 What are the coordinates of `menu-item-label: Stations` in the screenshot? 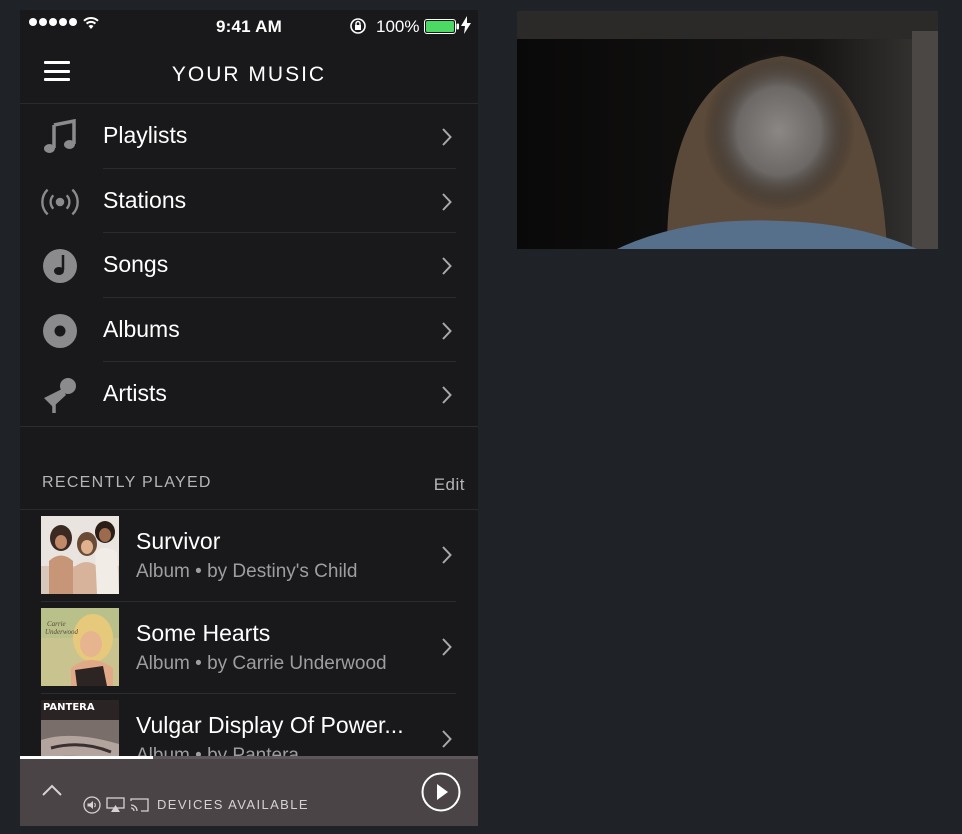 It's located at (145, 199).